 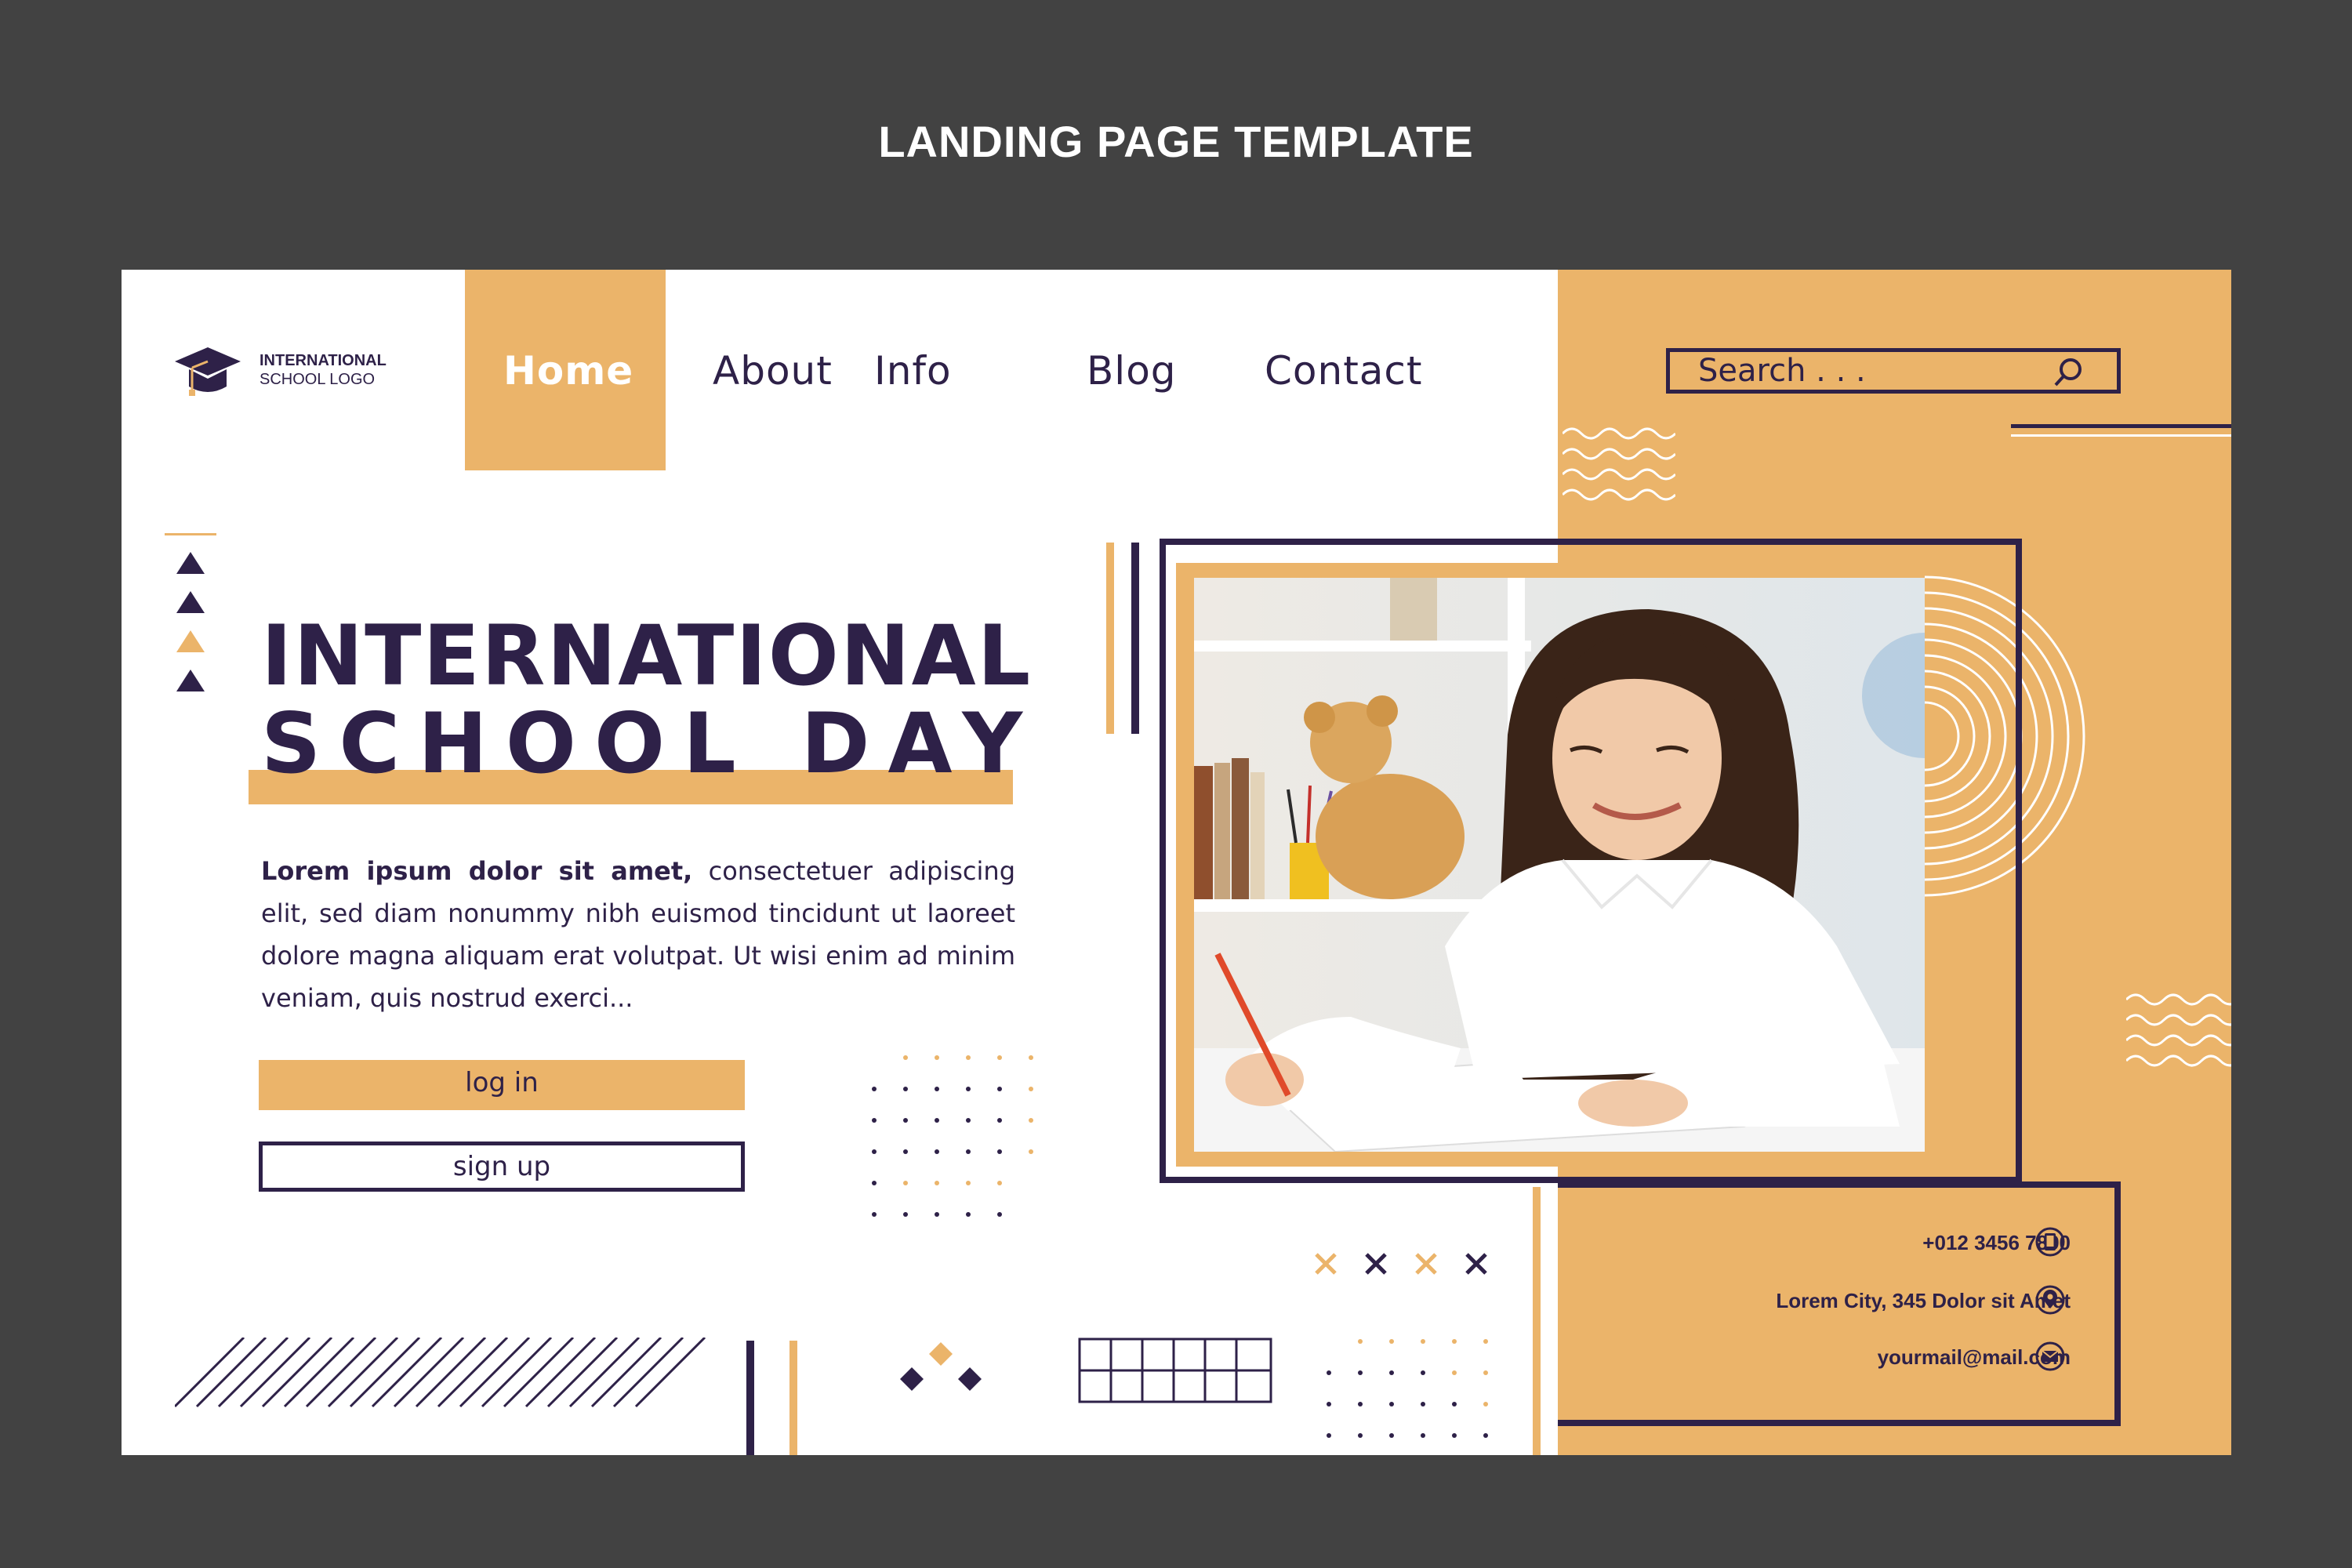 I want to click on search-bar, so click(x=1894, y=371).